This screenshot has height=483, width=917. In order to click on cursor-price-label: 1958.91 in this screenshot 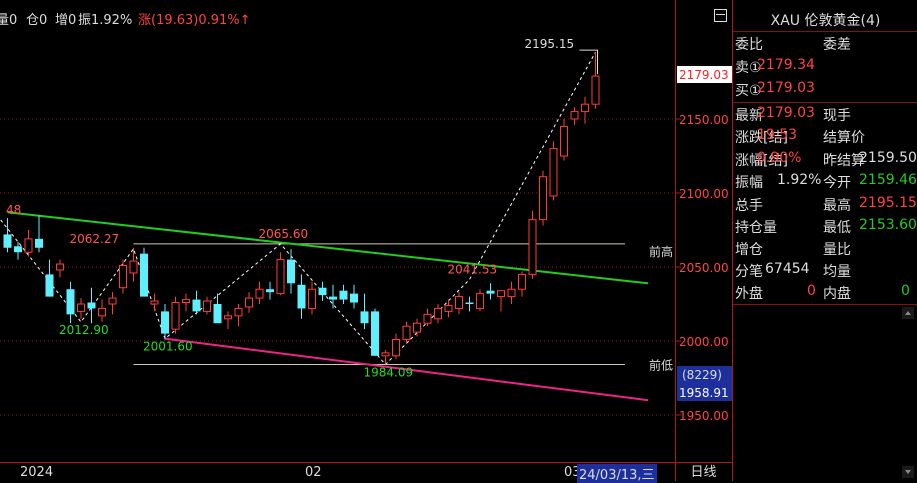, I will do `click(704, 393)`.